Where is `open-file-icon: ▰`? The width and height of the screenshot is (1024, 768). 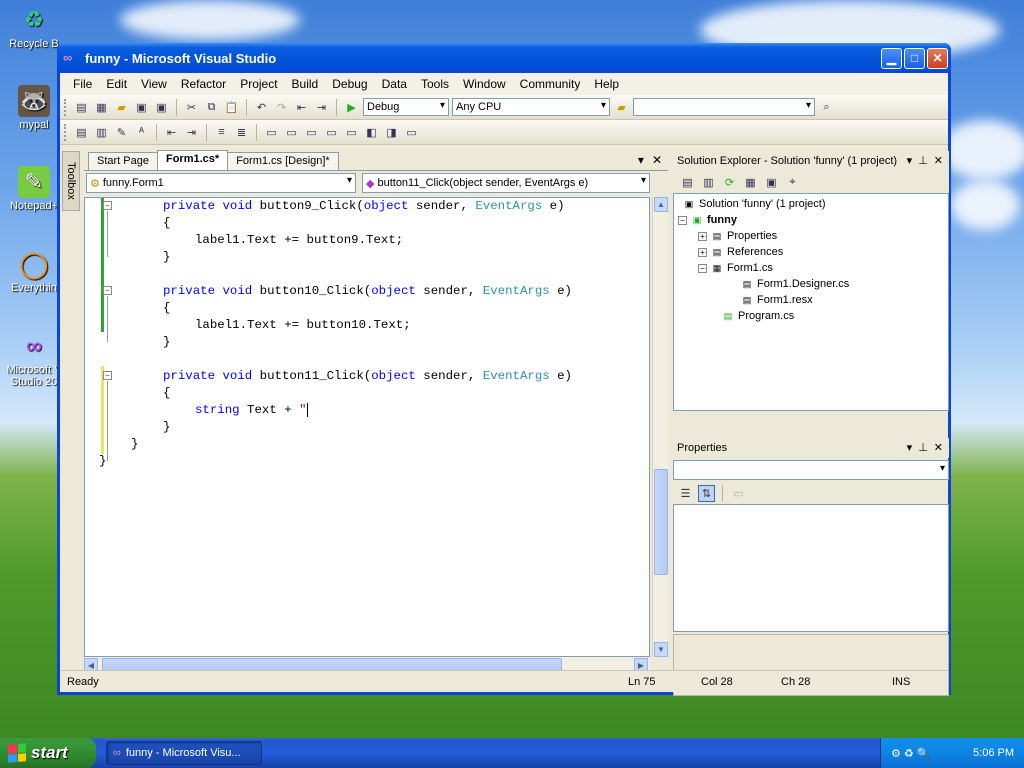
open-file-icon: ▰ is located at coordinates (121, 107).